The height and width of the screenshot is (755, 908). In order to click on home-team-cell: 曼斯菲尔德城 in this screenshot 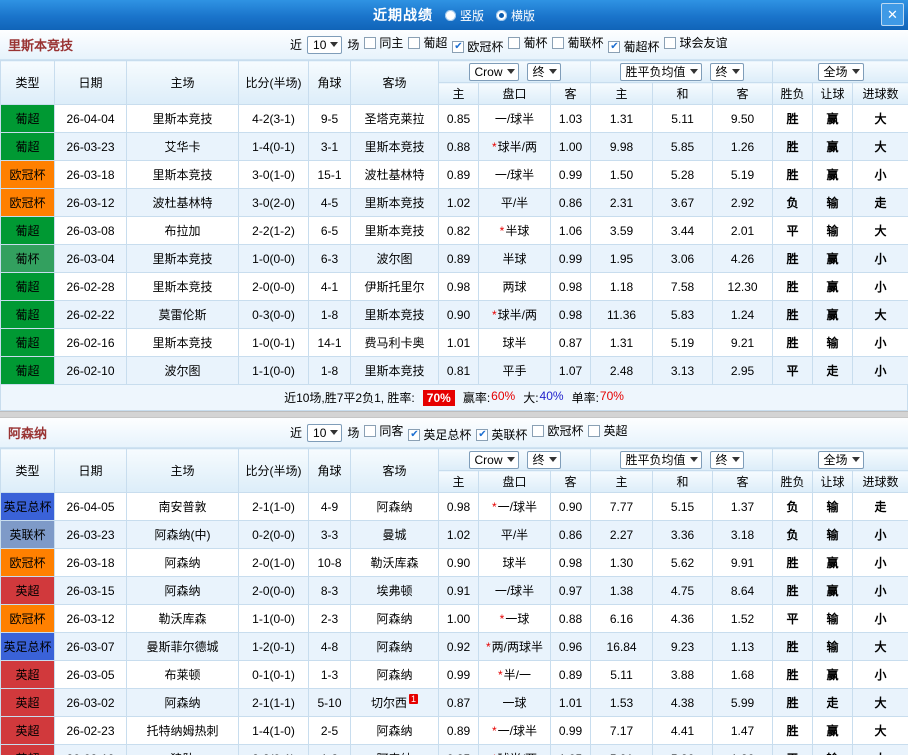, I will do `click(182, 646)`.